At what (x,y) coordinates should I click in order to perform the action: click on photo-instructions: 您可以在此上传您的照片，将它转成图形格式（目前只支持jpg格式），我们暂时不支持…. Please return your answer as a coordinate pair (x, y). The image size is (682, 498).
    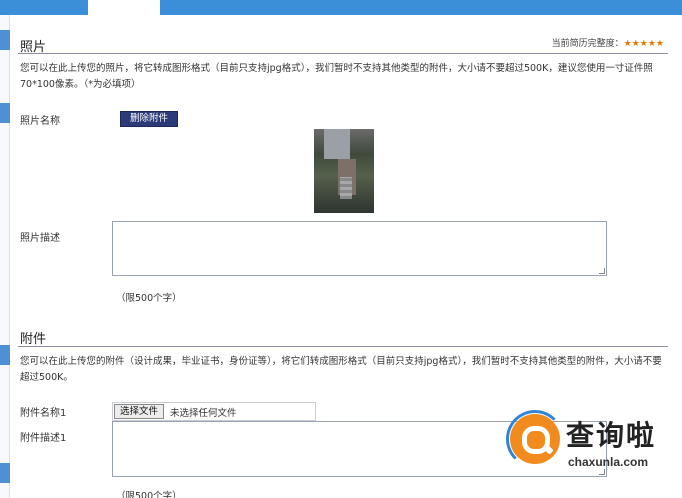
    Looking at the image, I should click on (336, 76).